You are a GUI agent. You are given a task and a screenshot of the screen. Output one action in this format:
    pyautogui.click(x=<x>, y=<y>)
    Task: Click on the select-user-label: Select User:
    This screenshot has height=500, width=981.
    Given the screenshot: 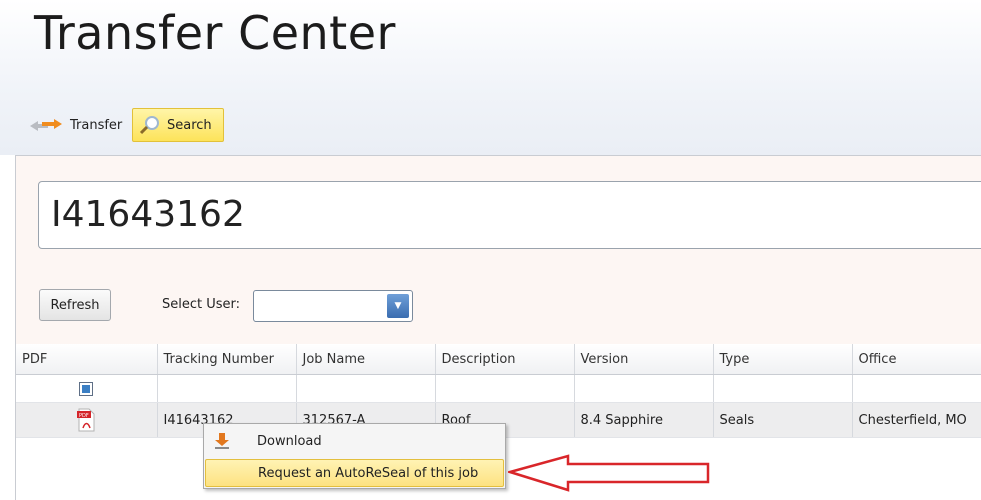 What is the action you would take?
    pyautogui.click(x=201, y=304)
    